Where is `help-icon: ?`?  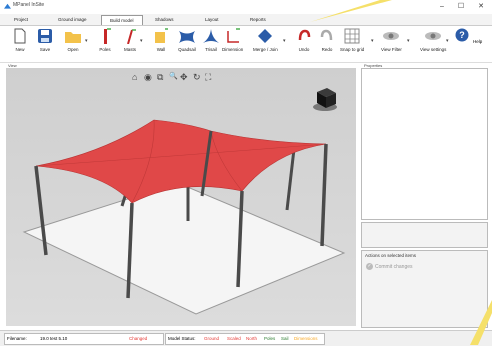
help-icon: ? is located at coordinates (462, 35).